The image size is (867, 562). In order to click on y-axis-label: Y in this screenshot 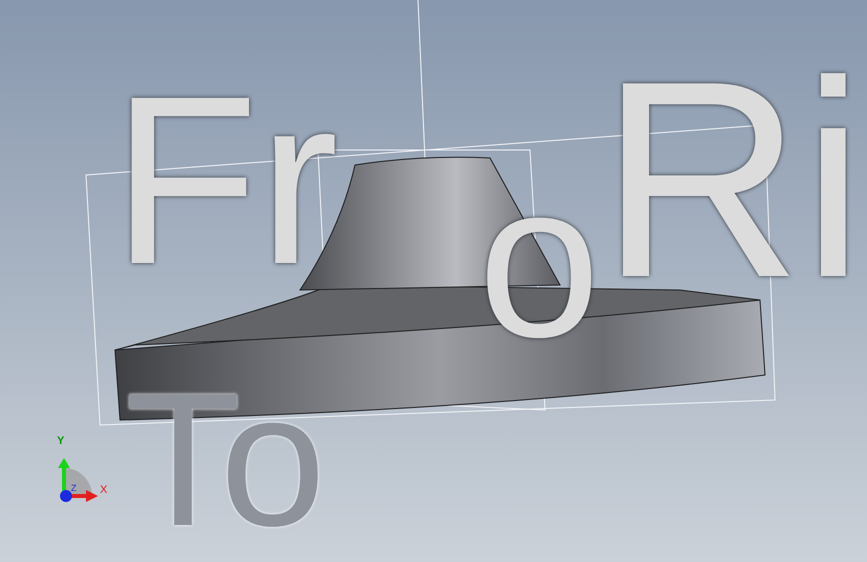, I will do `click(60, 441)`.